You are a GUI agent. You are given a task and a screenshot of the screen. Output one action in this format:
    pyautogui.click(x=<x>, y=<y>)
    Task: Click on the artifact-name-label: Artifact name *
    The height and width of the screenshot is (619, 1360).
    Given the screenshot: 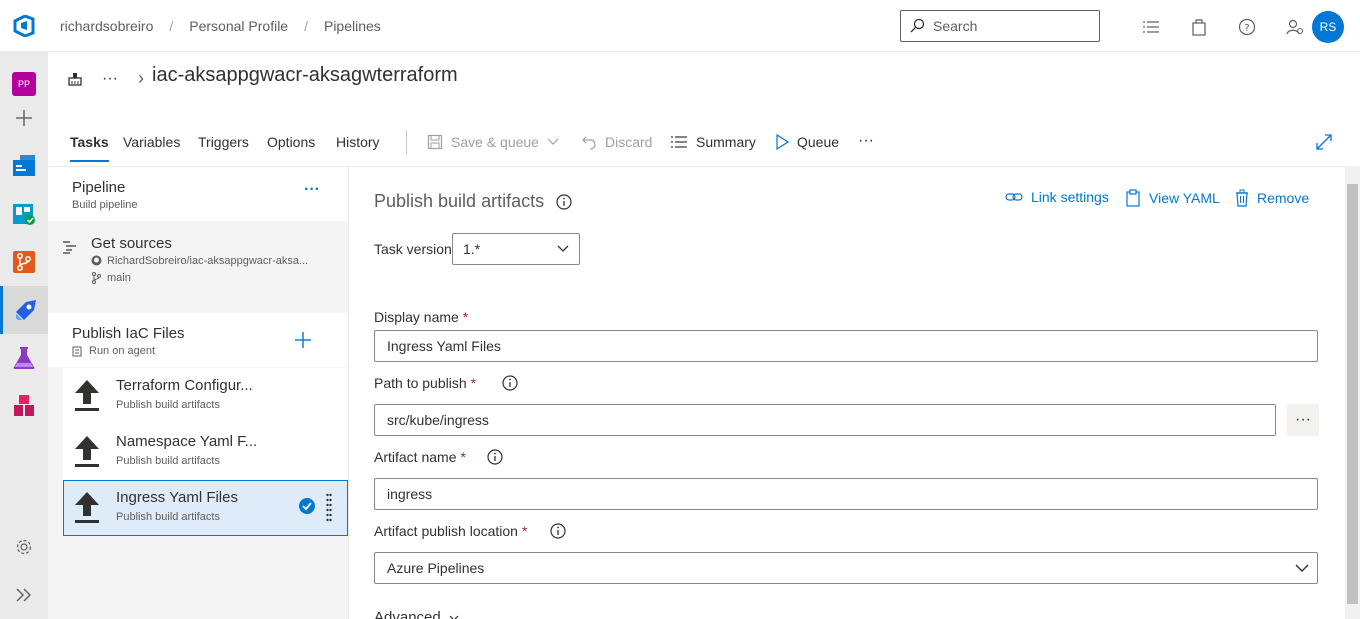 What is the action you would take?
    pyautogui.click(x=438, y=457)
    